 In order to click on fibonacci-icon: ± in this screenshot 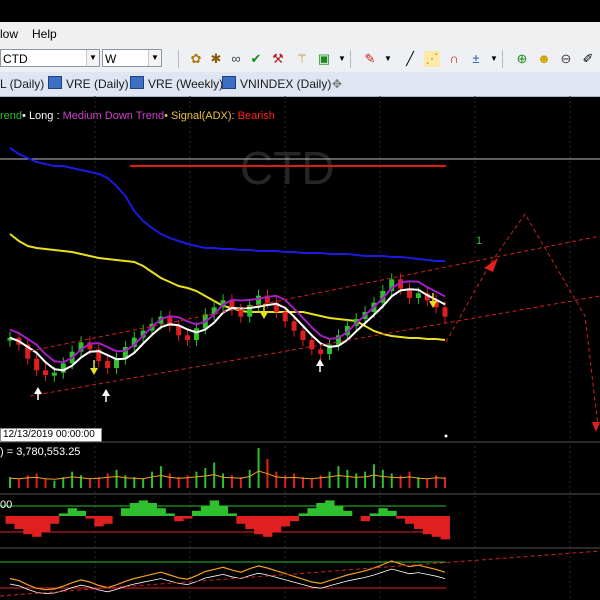, I will do `click(476, 59)`.